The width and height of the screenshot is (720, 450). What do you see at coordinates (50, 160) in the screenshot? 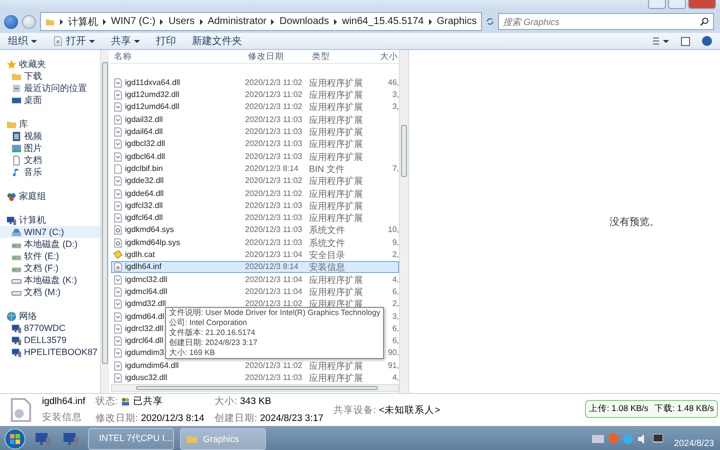
I see `nav-item: 文档` at bounding box center [50, 160].